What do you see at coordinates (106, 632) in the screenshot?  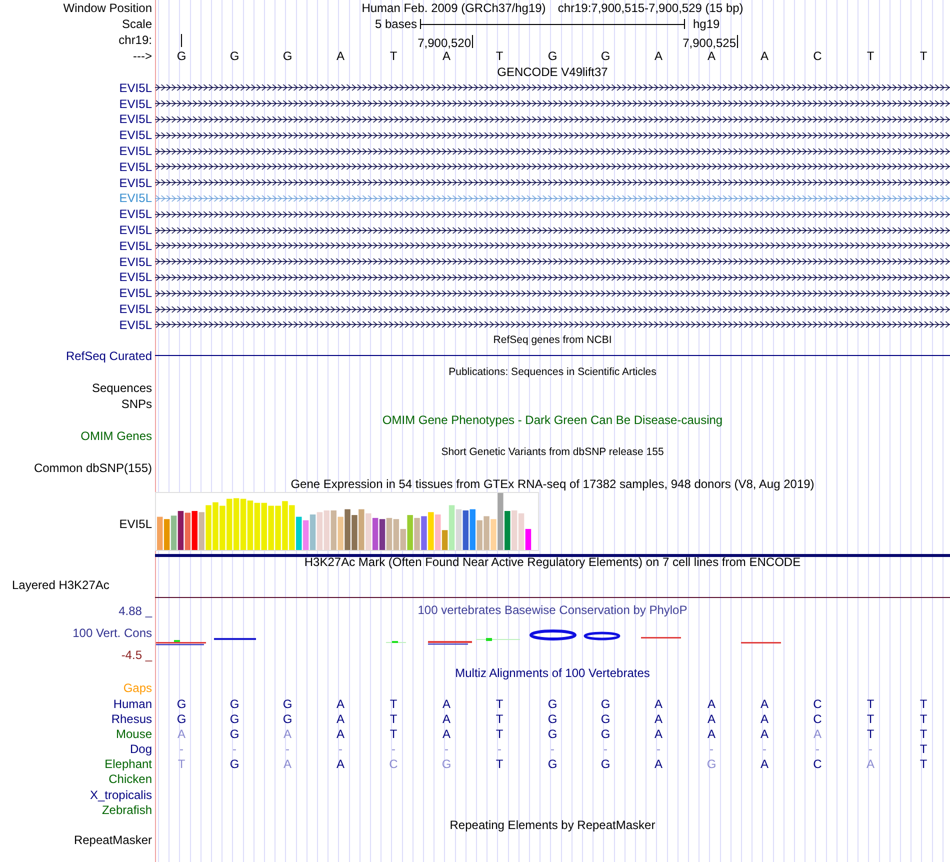 I see `track-label: 100 Vert. Cons` at bounding box center [106, 632].